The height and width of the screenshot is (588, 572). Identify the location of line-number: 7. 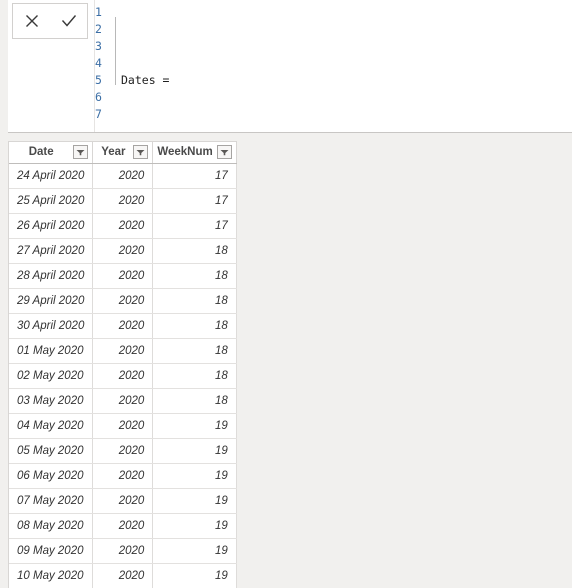
(98, 114).